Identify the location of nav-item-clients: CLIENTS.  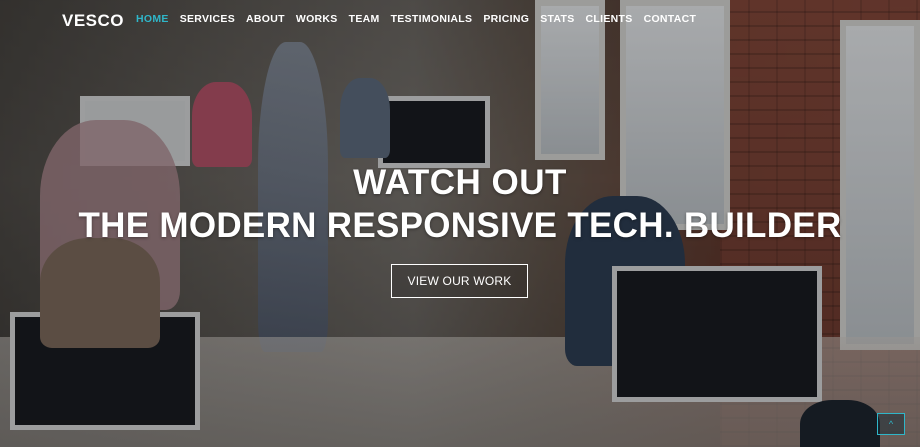
(609, 19).